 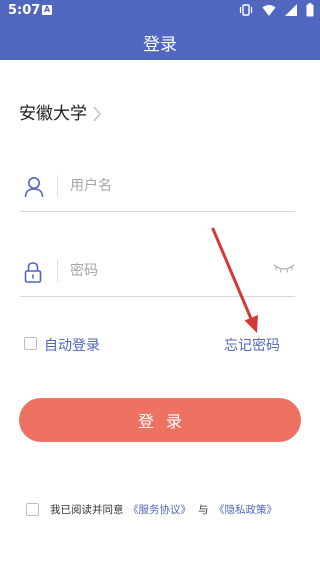 What do you see at coordinates (97, 114) in the screenshot?
I see `chevron-right-icon` at bounding box center [97, 114].